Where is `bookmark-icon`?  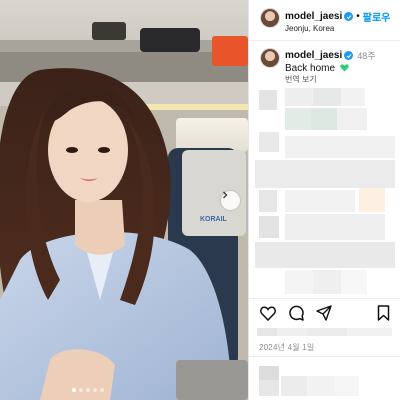
bookmark-icon is located at coordinates (383, 313).